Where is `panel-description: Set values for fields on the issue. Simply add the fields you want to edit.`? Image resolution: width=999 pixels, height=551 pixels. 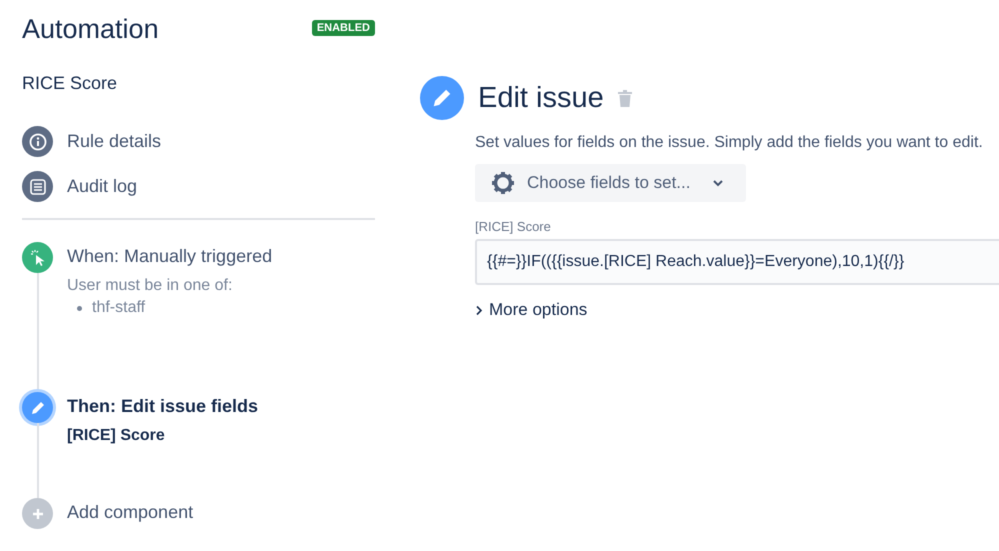 panel-description: Set values for fields on the issue. Simply add the fields you want to edit. is located at coordinates (729, 143).